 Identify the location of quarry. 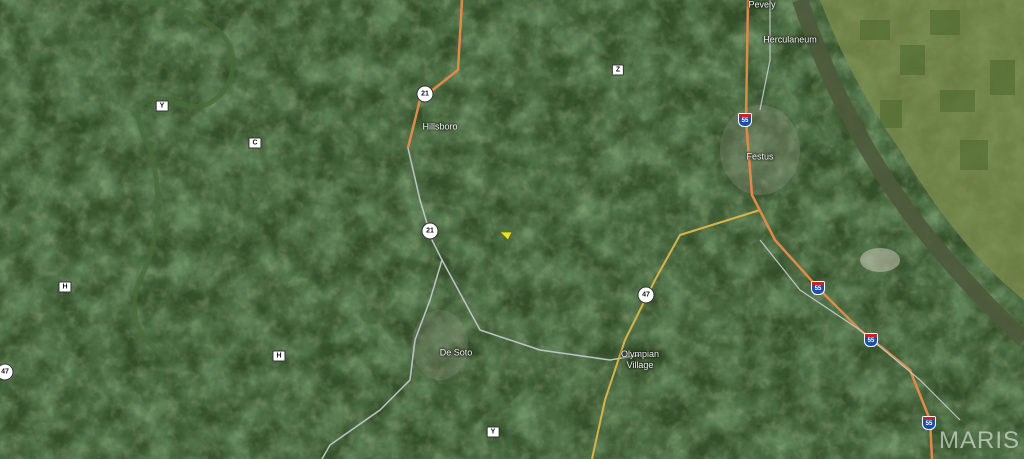
(880, 260).